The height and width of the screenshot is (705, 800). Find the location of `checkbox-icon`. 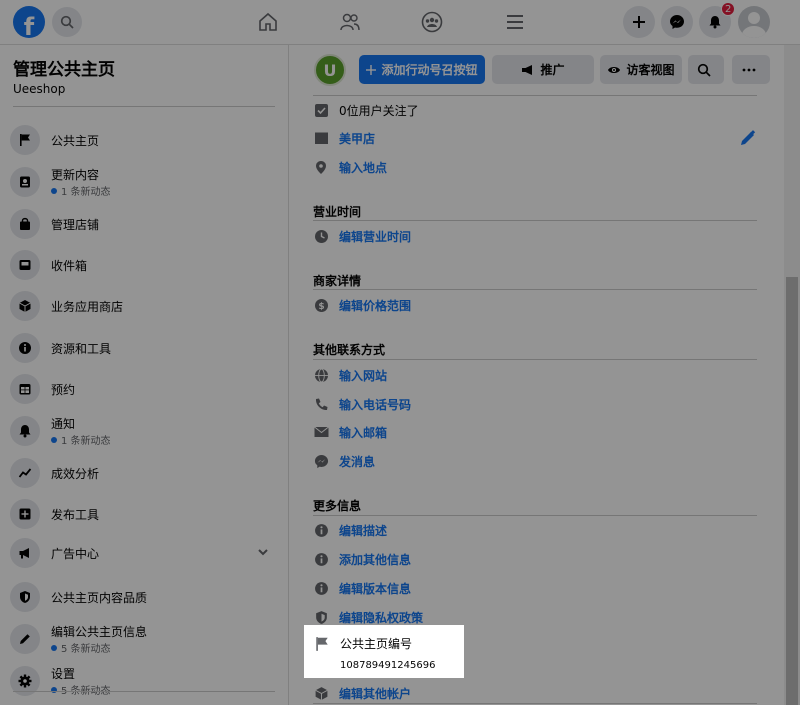

checkbox-icon is located at coordinates (321, 110).